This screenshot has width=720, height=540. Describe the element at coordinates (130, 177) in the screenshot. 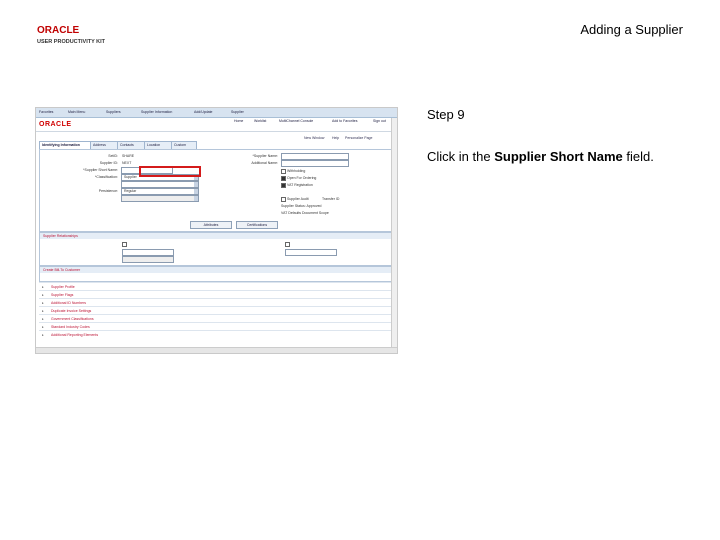

I see `classification-value: Supplier` at that location.